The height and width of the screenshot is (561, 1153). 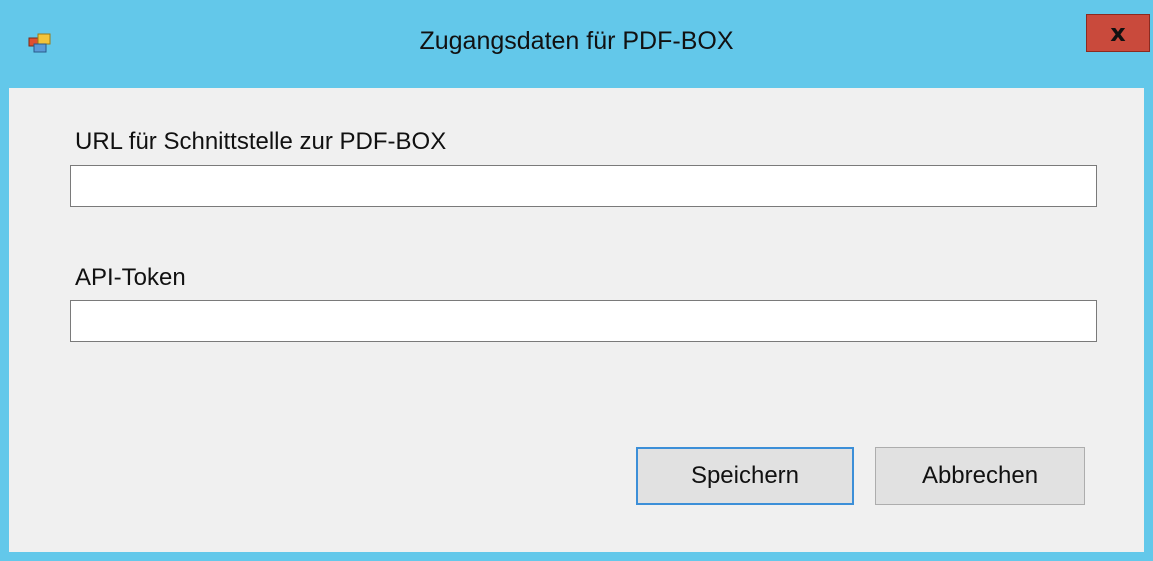 I want to click on close-button: x, so click(x=1118, y=33).